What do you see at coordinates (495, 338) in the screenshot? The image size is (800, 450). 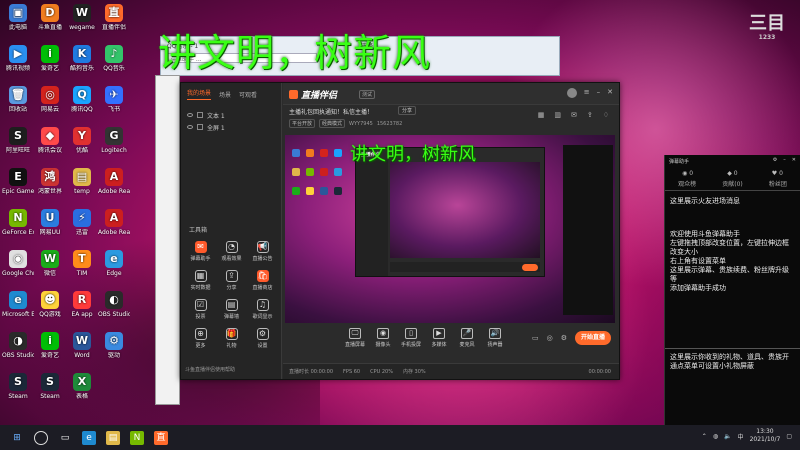 I see `source-button: 🔊 扬声器` at bounding box center [495, 338].